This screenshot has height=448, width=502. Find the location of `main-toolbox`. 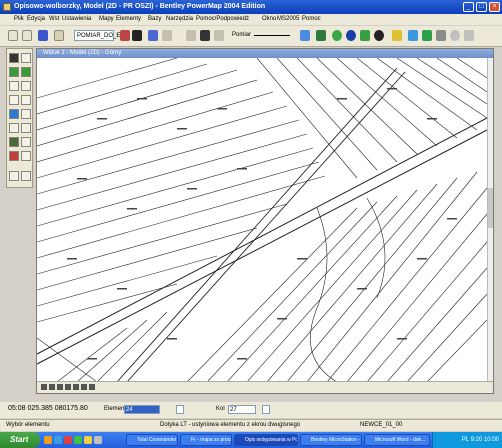

main-toolbox is located at coordinates (19, 118).